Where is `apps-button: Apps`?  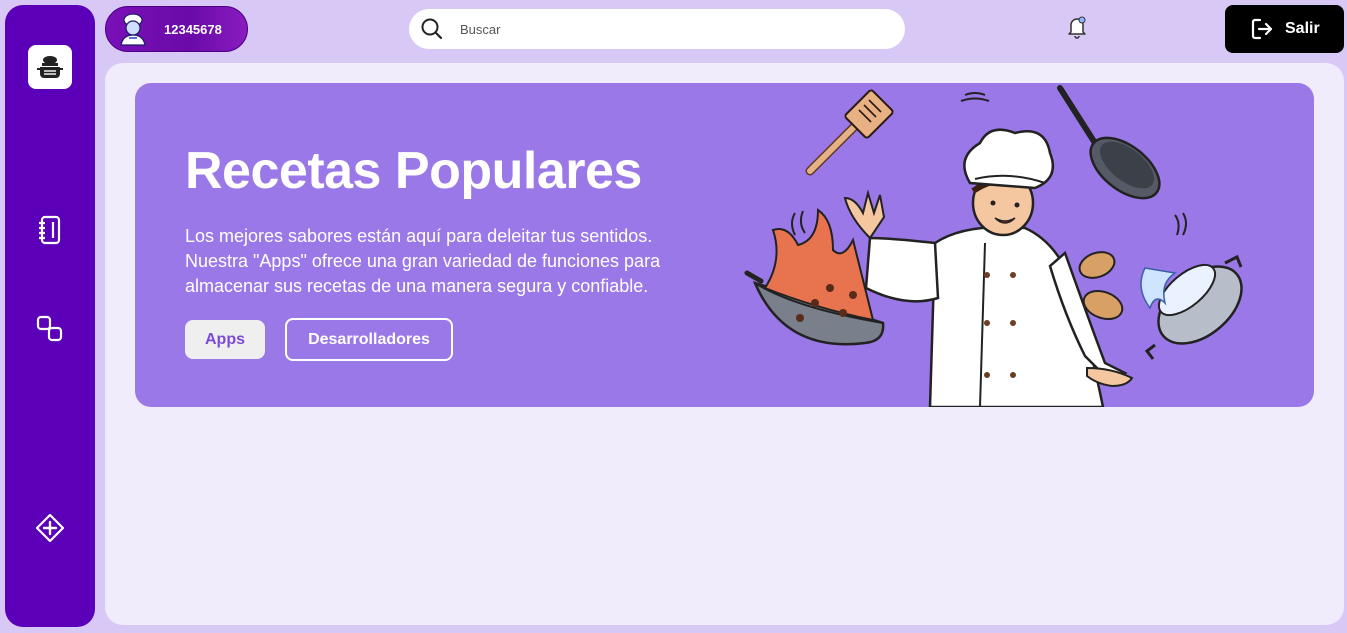 apps-button: Apps is located at coordinates (225, 339).